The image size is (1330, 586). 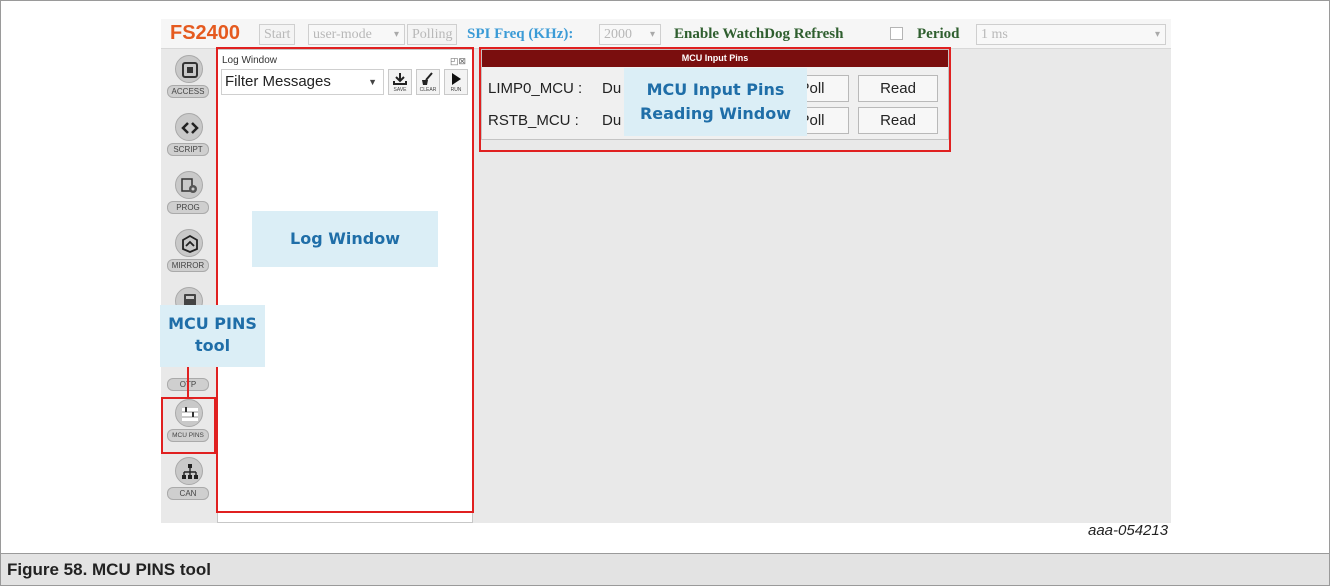 I want to click on prog-icon, so click(x=189, y=185).